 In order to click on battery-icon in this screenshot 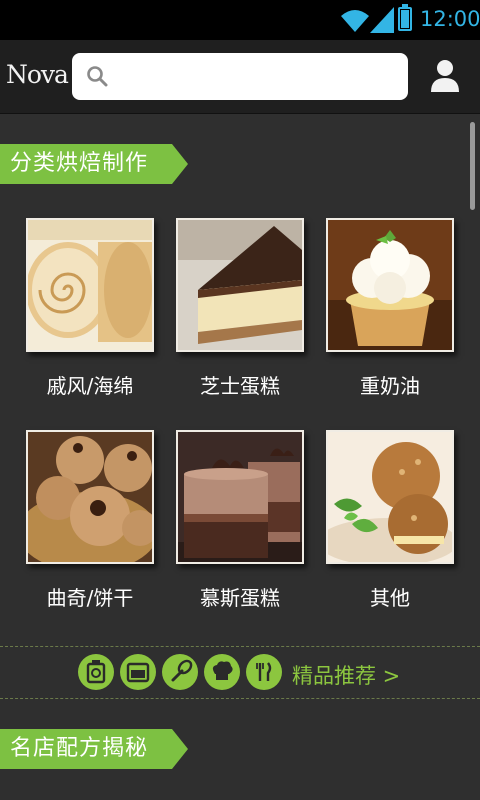, I will do `click(405, 17)`.